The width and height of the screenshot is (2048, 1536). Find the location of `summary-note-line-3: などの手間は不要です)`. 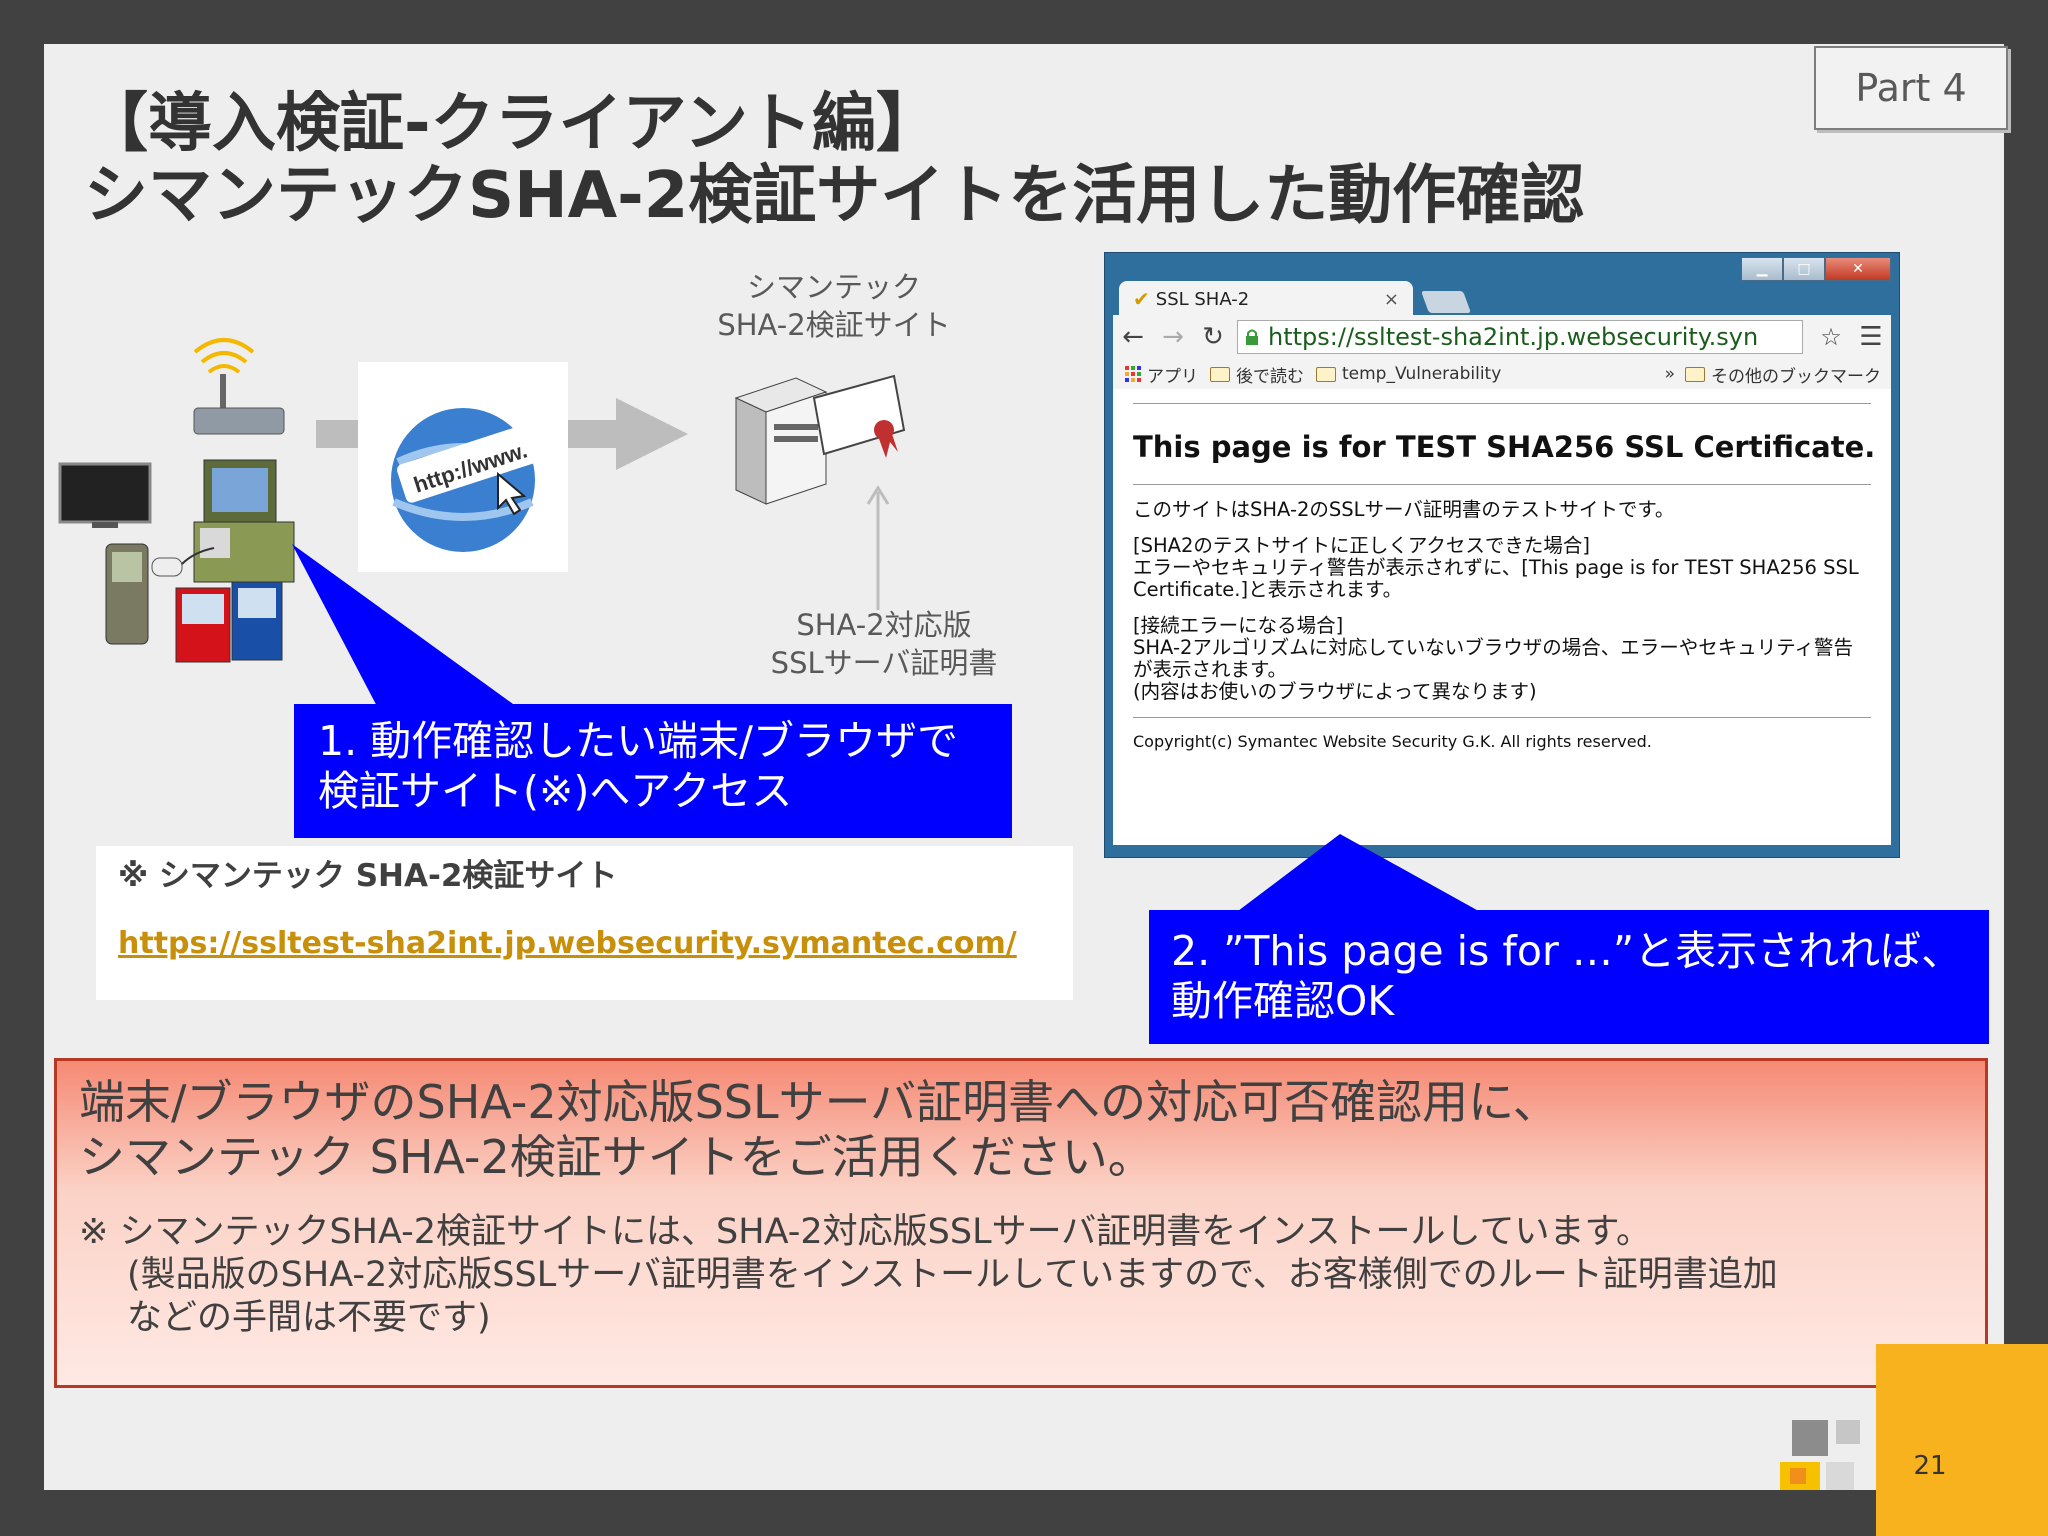

summary-note-line-3: などの手間は不要です) is located at coordinates (309, 1318).